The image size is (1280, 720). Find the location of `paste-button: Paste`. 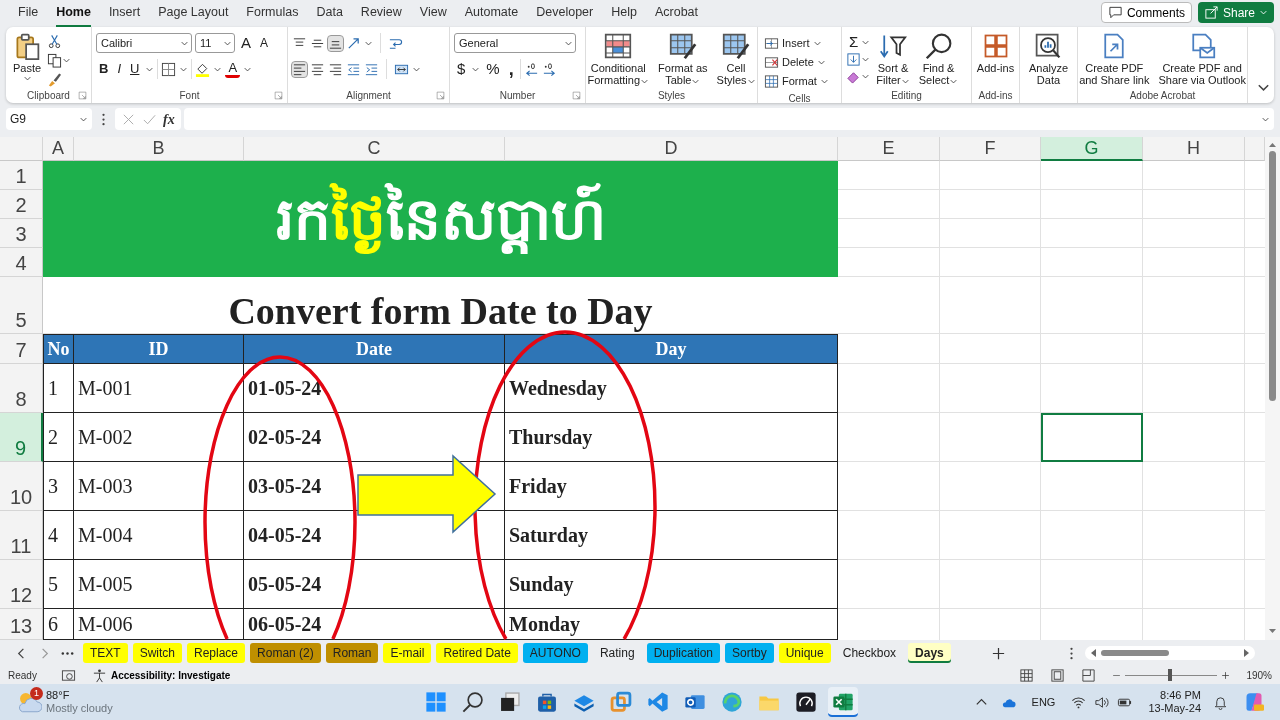

paste-button: Paste is located at coordinates (27, 57).